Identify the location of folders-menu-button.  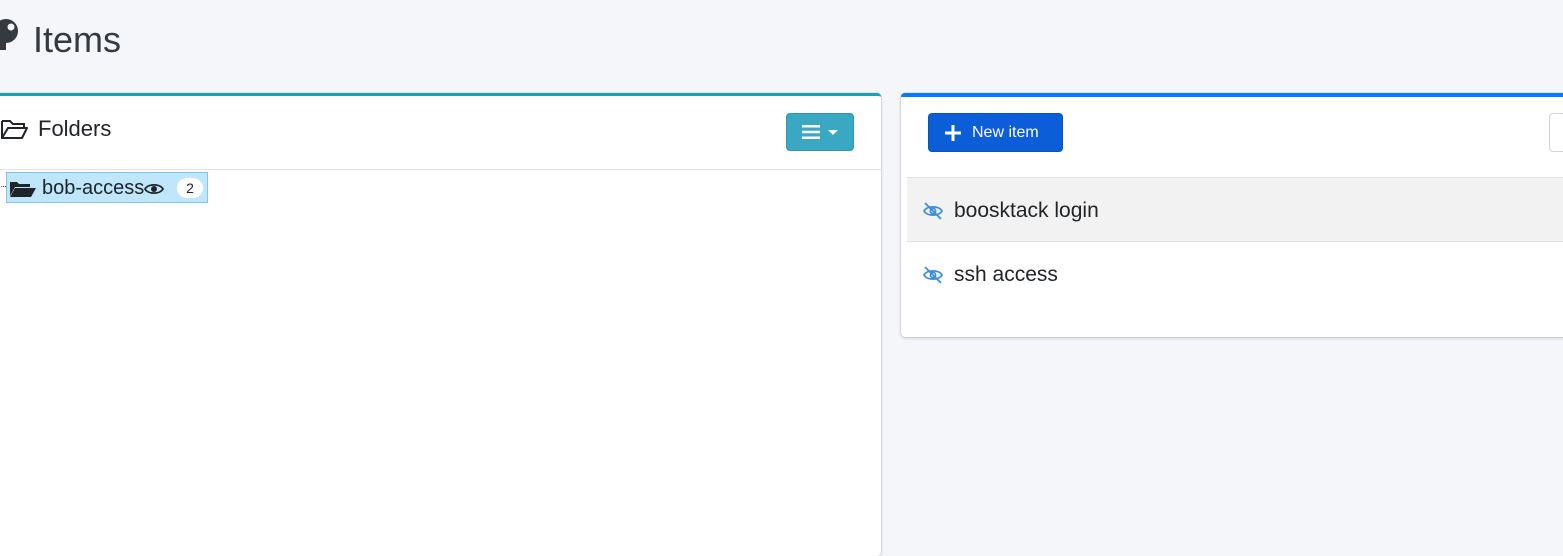
(820, 132).